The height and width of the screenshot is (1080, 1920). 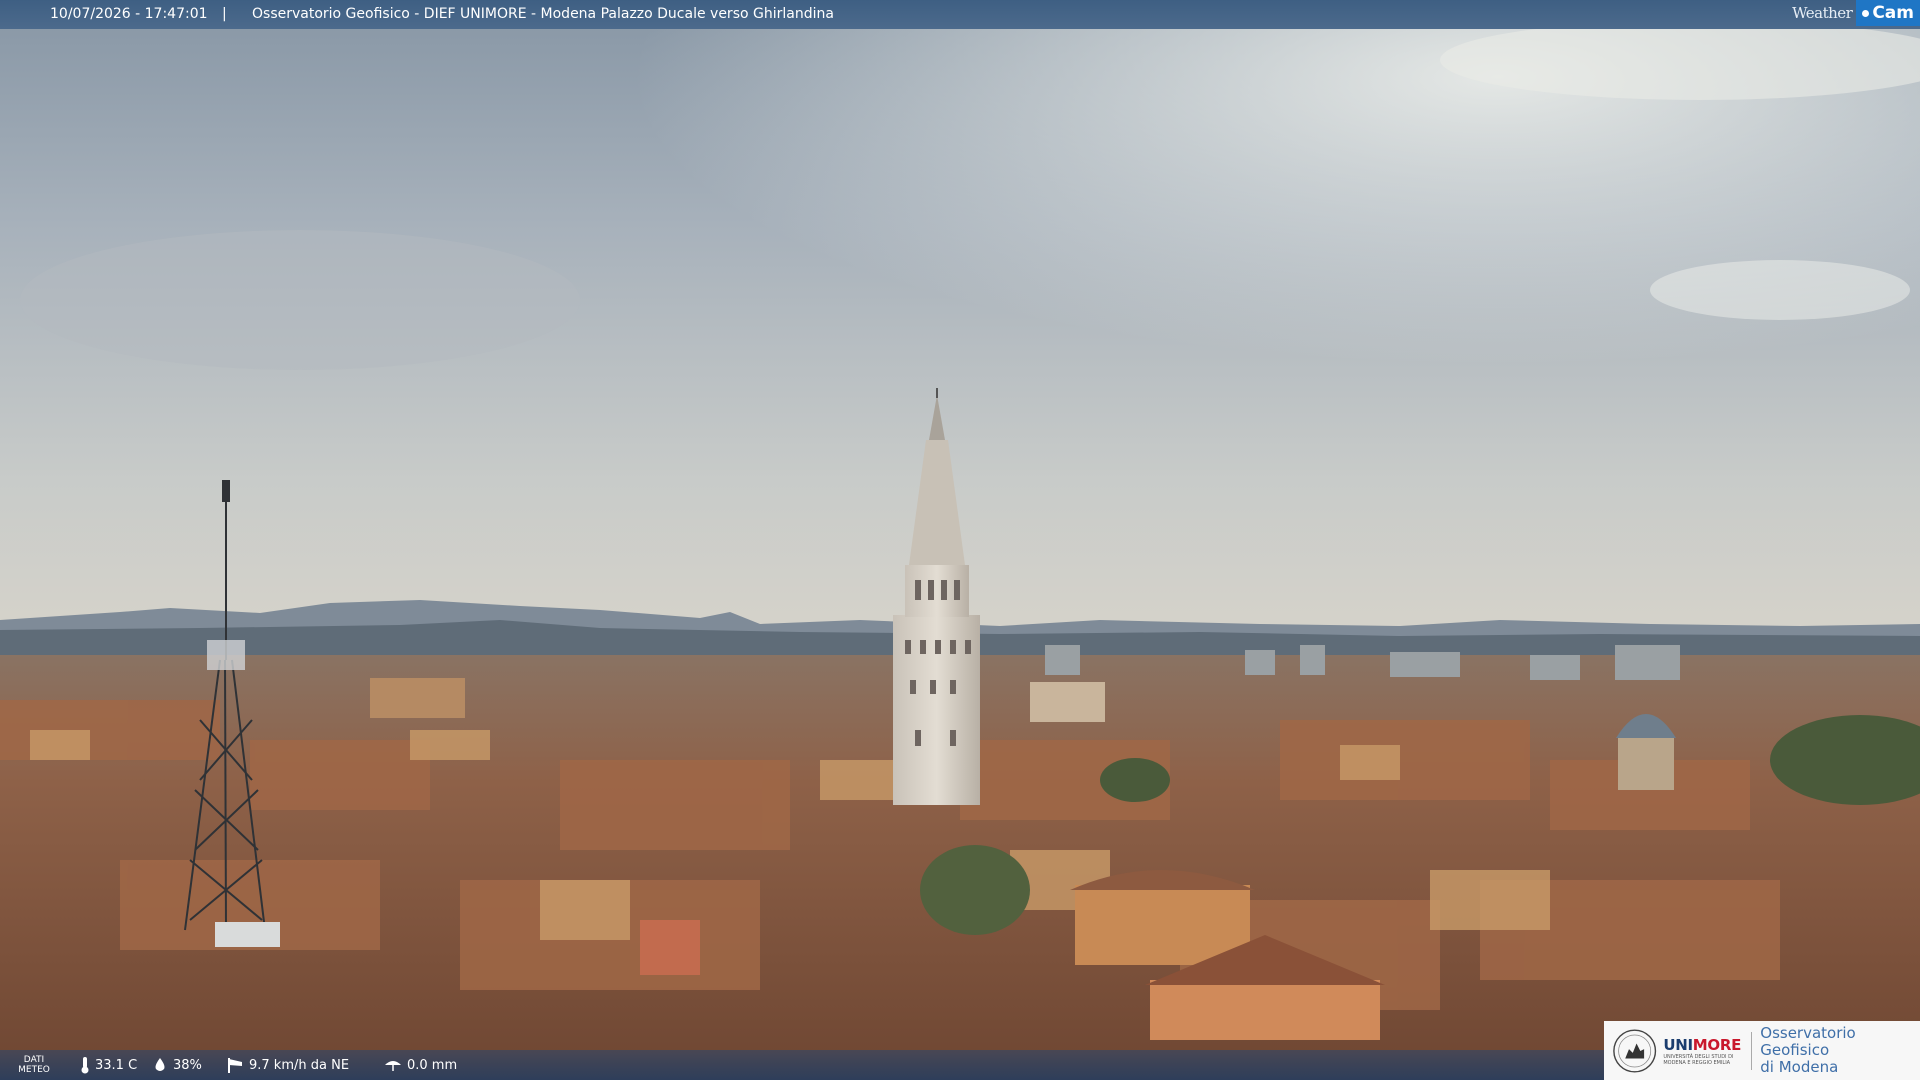 I want to click on dati-label-line1: DATI, so click(x=34, y=1060).